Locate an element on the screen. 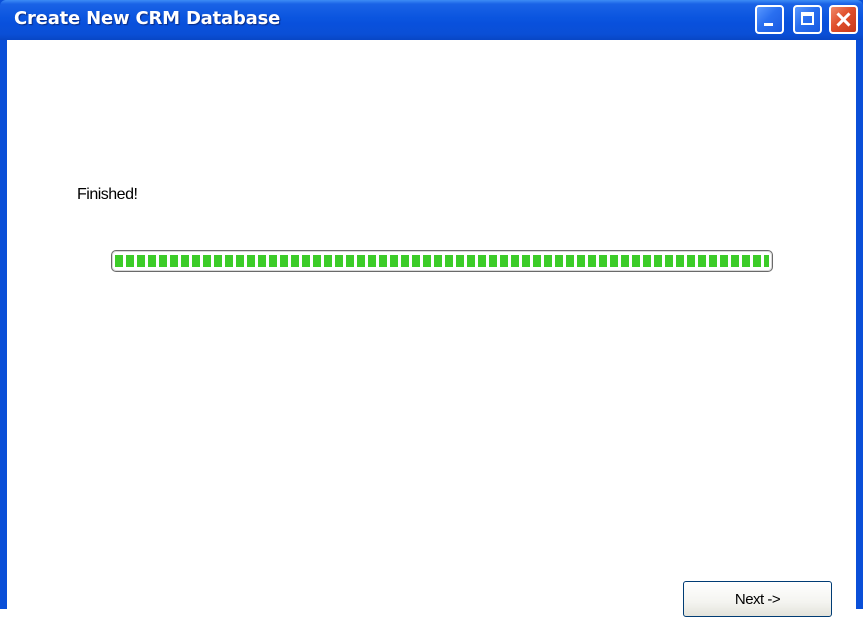  close-icon is located at coordinates (843, 19).